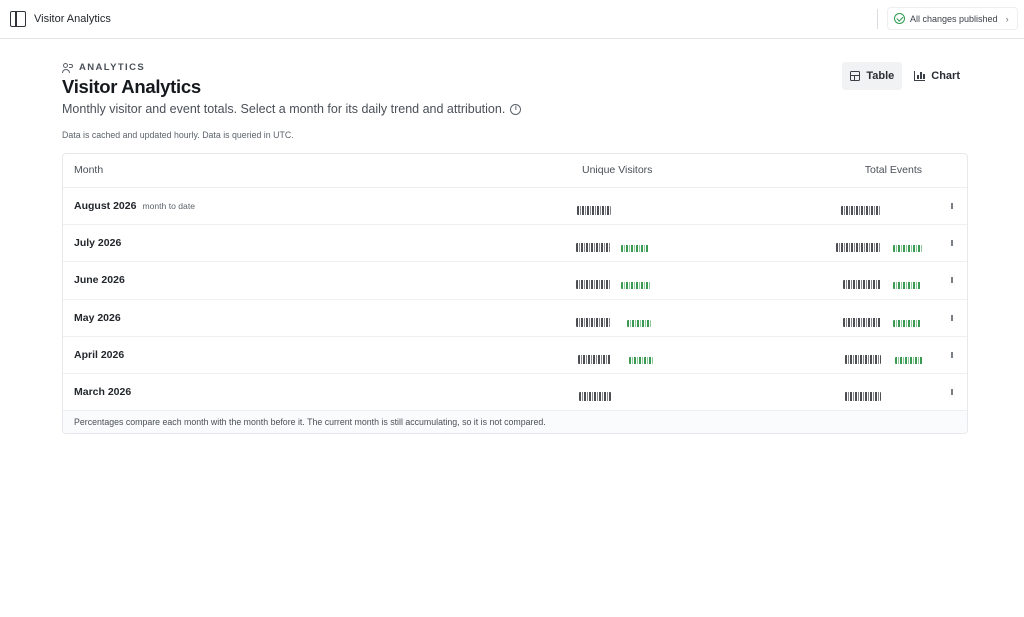  I want to click on table-icon, so click(855, 76).